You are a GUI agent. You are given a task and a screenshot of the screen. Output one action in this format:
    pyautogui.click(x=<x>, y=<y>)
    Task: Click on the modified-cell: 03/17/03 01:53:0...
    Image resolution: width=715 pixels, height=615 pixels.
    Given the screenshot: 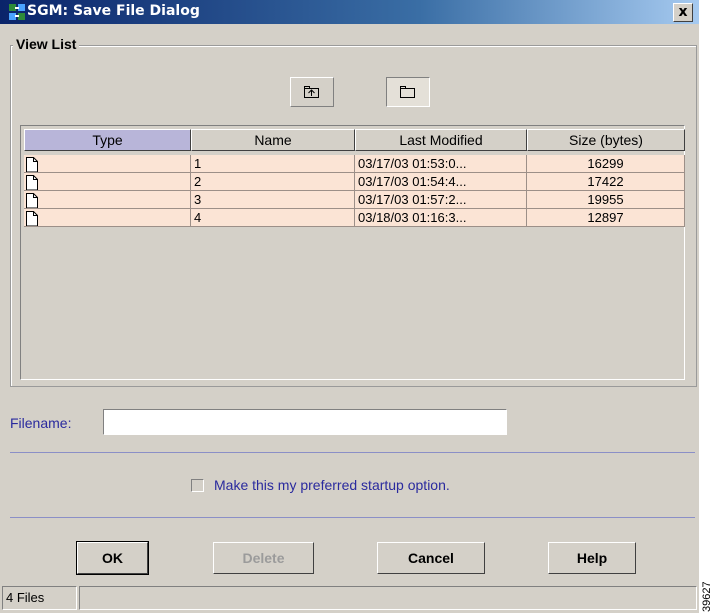 What is the action you would take?
    pyautogui.click(x=441, y=164)
    